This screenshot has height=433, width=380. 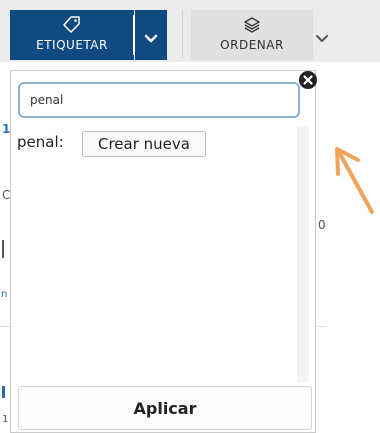 I want to click on annotation-arrow, so click(x=354, y=180).